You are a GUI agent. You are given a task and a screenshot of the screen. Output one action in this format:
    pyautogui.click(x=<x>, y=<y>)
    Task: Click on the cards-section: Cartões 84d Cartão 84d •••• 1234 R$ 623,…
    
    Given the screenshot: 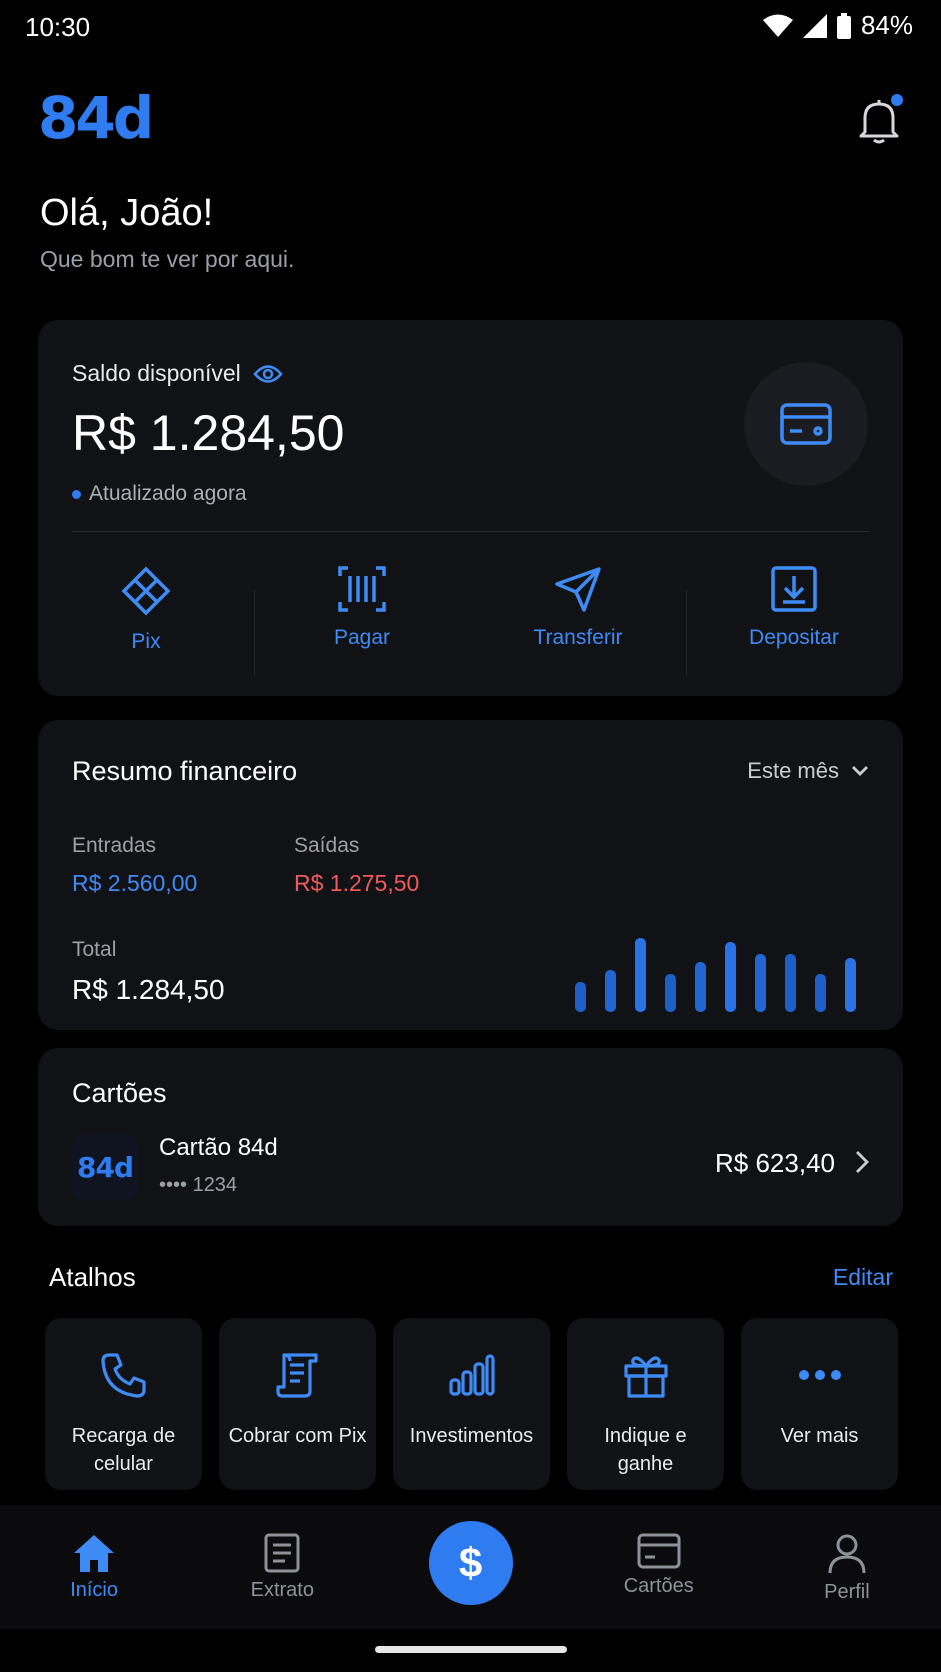 What is the action you would take?
    pyautogui.click(x=470, y=1137)
    